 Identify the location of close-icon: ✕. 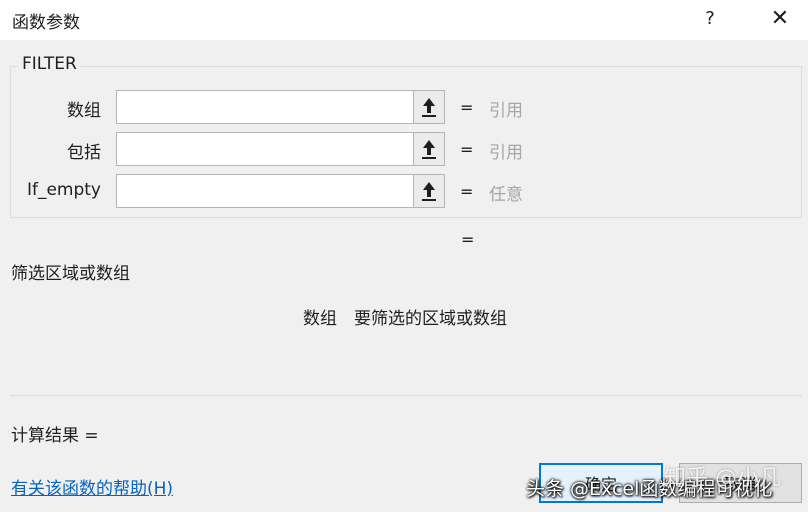
(780, 19).